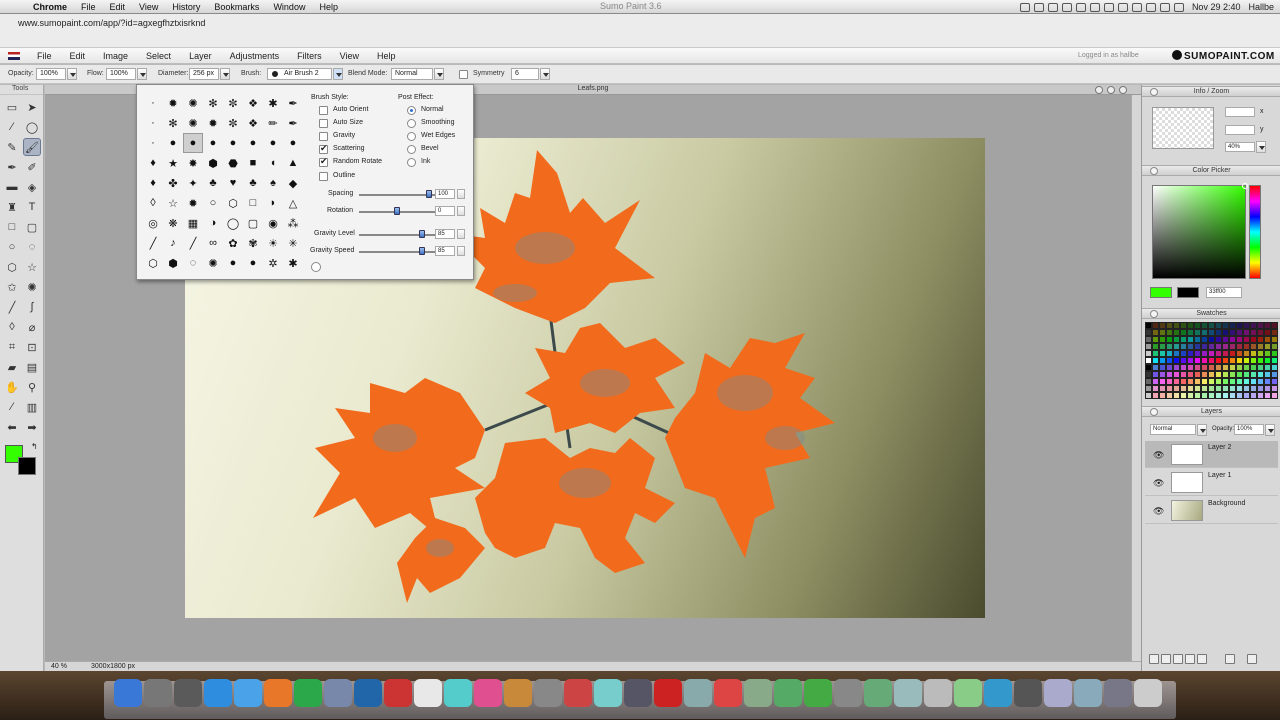 This screenshot has width=1280, height=720. What do you see at coordinates (153, 243) in the screenshot?
I see `brush-tip-icon: ╱` at bounding box center [153, 243].